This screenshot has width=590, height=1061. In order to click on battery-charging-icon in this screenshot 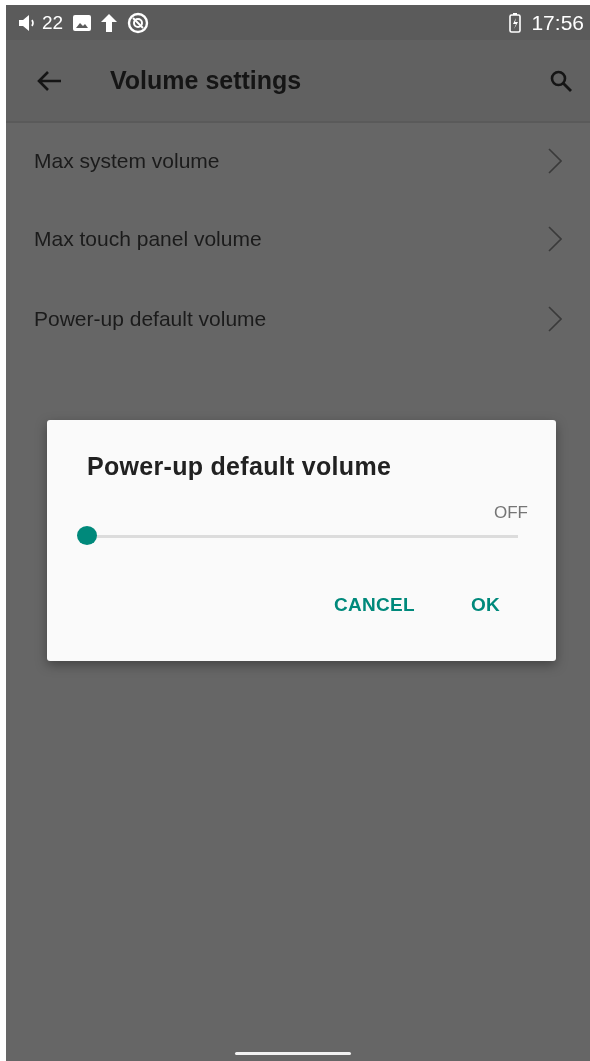, I will do `click(515, 22)`.